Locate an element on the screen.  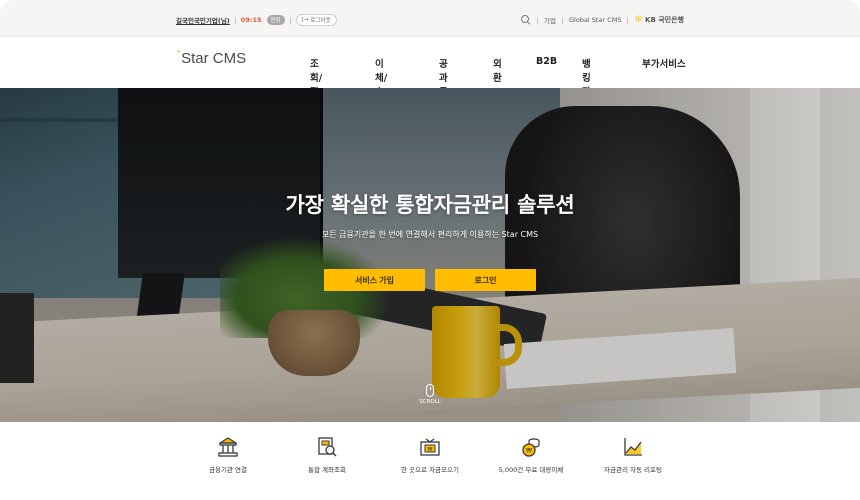
session-timer: 09:15 is located at coordinates (251, 20).